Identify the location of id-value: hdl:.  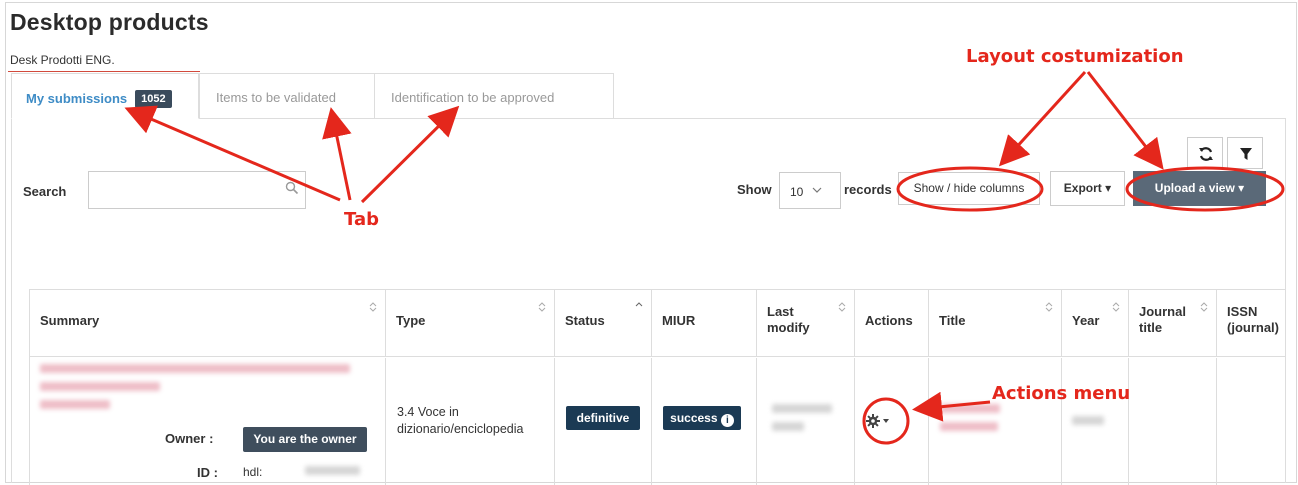
(253, 472).